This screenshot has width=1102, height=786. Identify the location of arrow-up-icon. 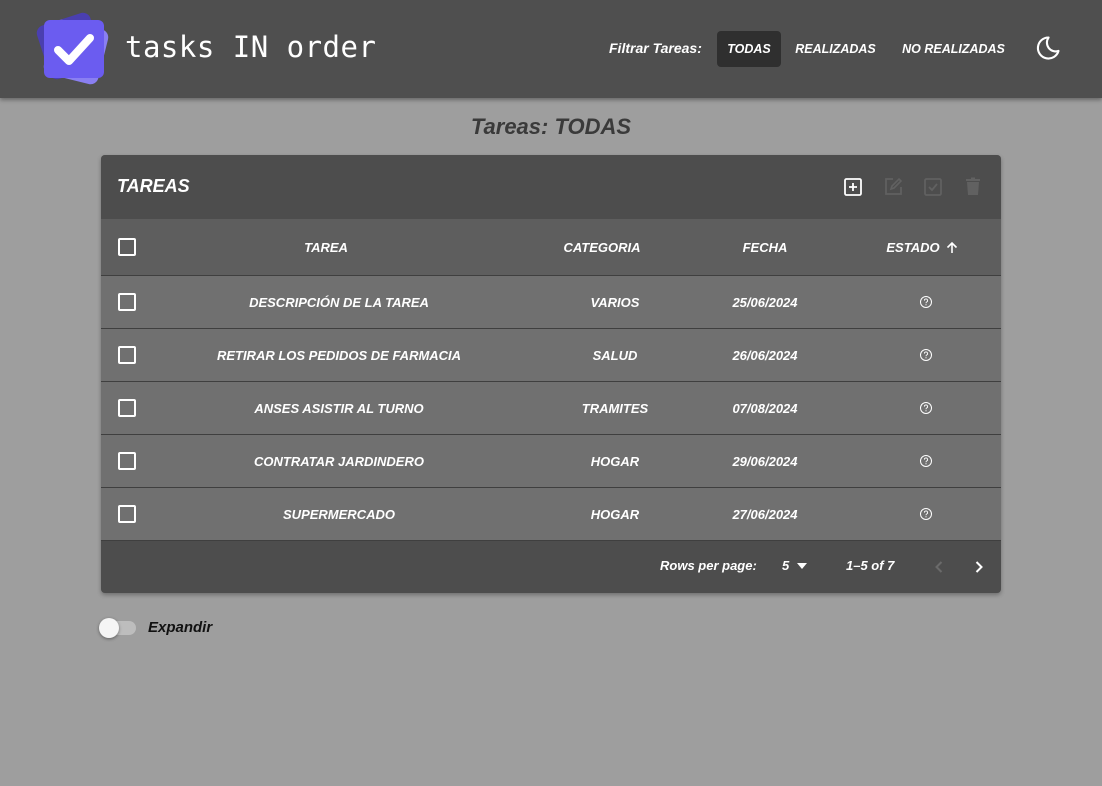
(952, 248).